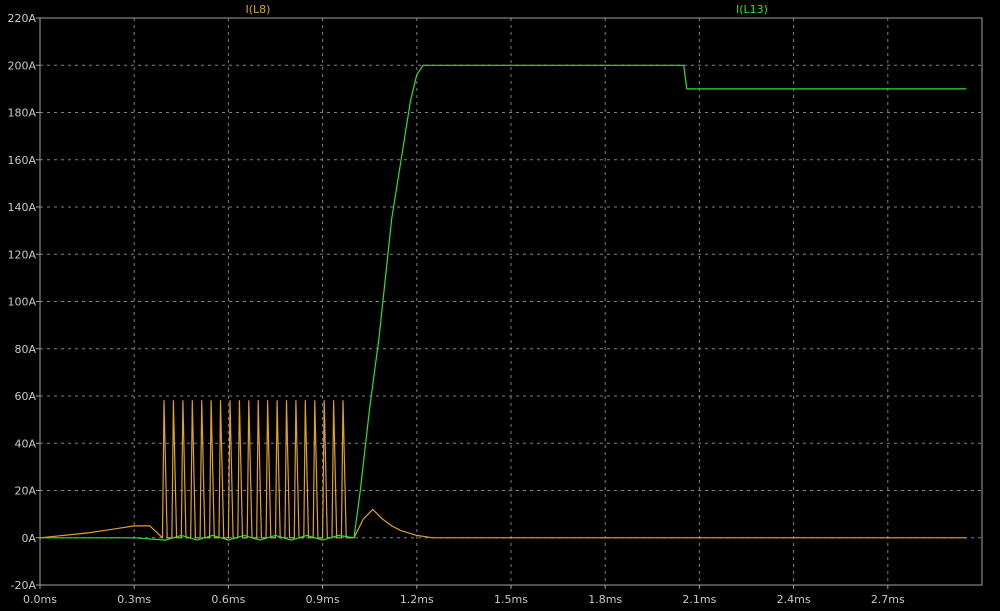 Image resolution: width=1000 pixels, height=611 pixels. What do you see at coordinates (21, 302) in the screenshot?
I see `y-tick-label: 100A` at bounding box center [21, 302].